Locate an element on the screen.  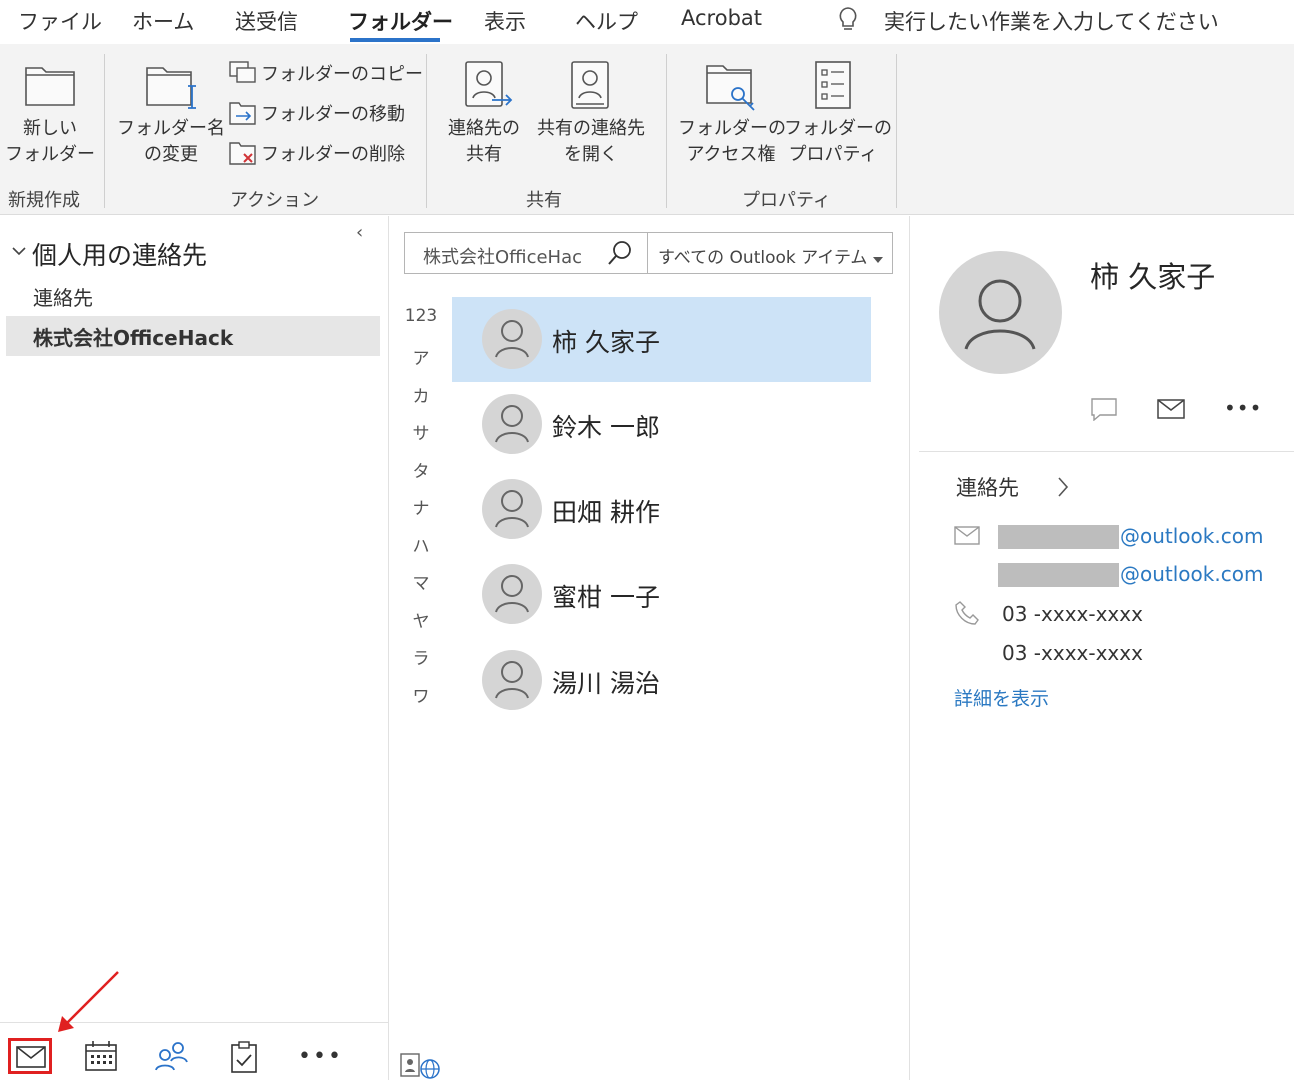
phone-number-2: 03 -xxxx-xxxx is located at coordinates (1072, 653).